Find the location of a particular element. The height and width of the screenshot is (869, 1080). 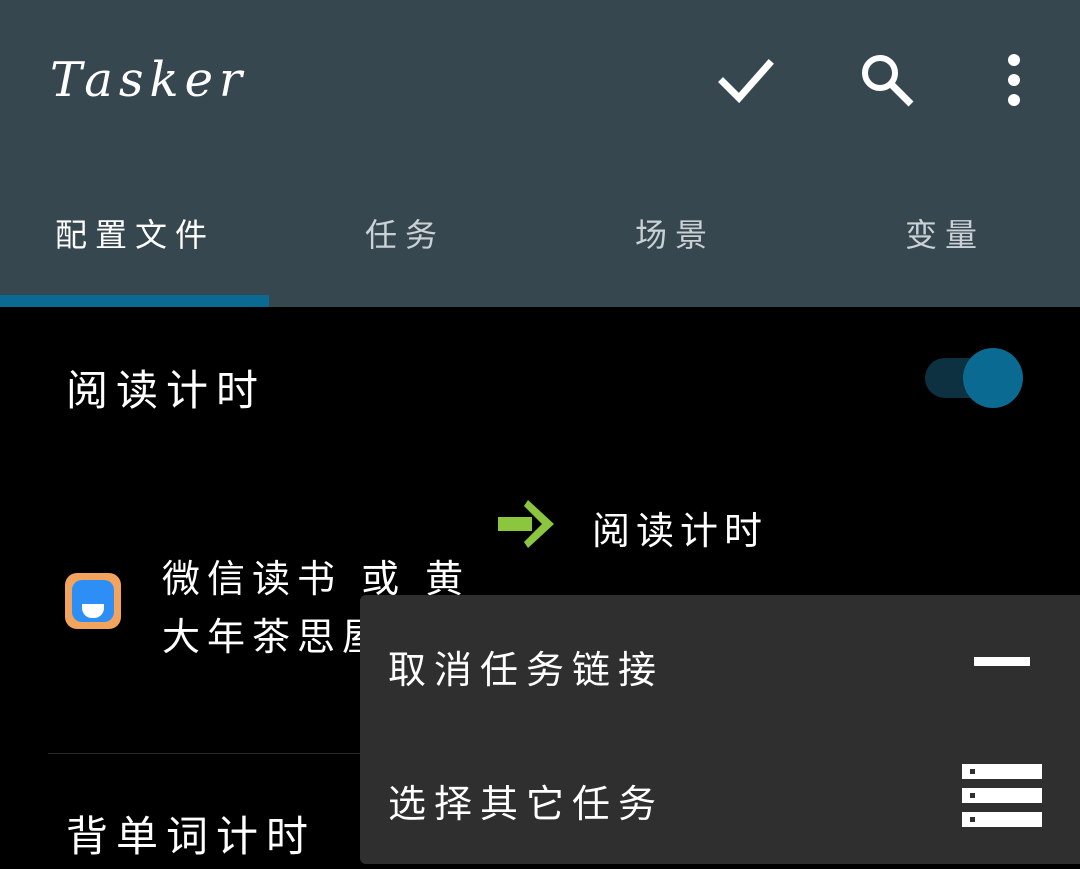

tab-scenes: 场景 is located at coordinates (675, 243).